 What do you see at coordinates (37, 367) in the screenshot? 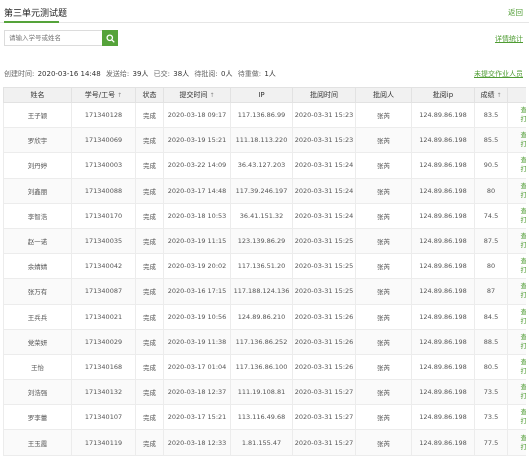
I see `name-cell: 王怡` at bounding box center [37, 367].